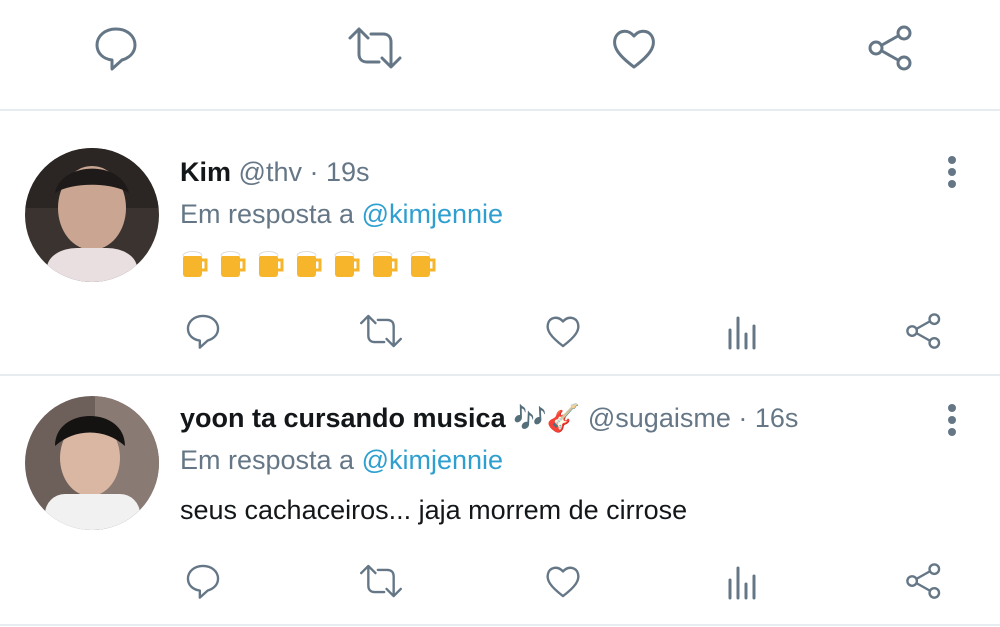  I want to click on display-name: yoon ta cursando musica, so click(343, 418).